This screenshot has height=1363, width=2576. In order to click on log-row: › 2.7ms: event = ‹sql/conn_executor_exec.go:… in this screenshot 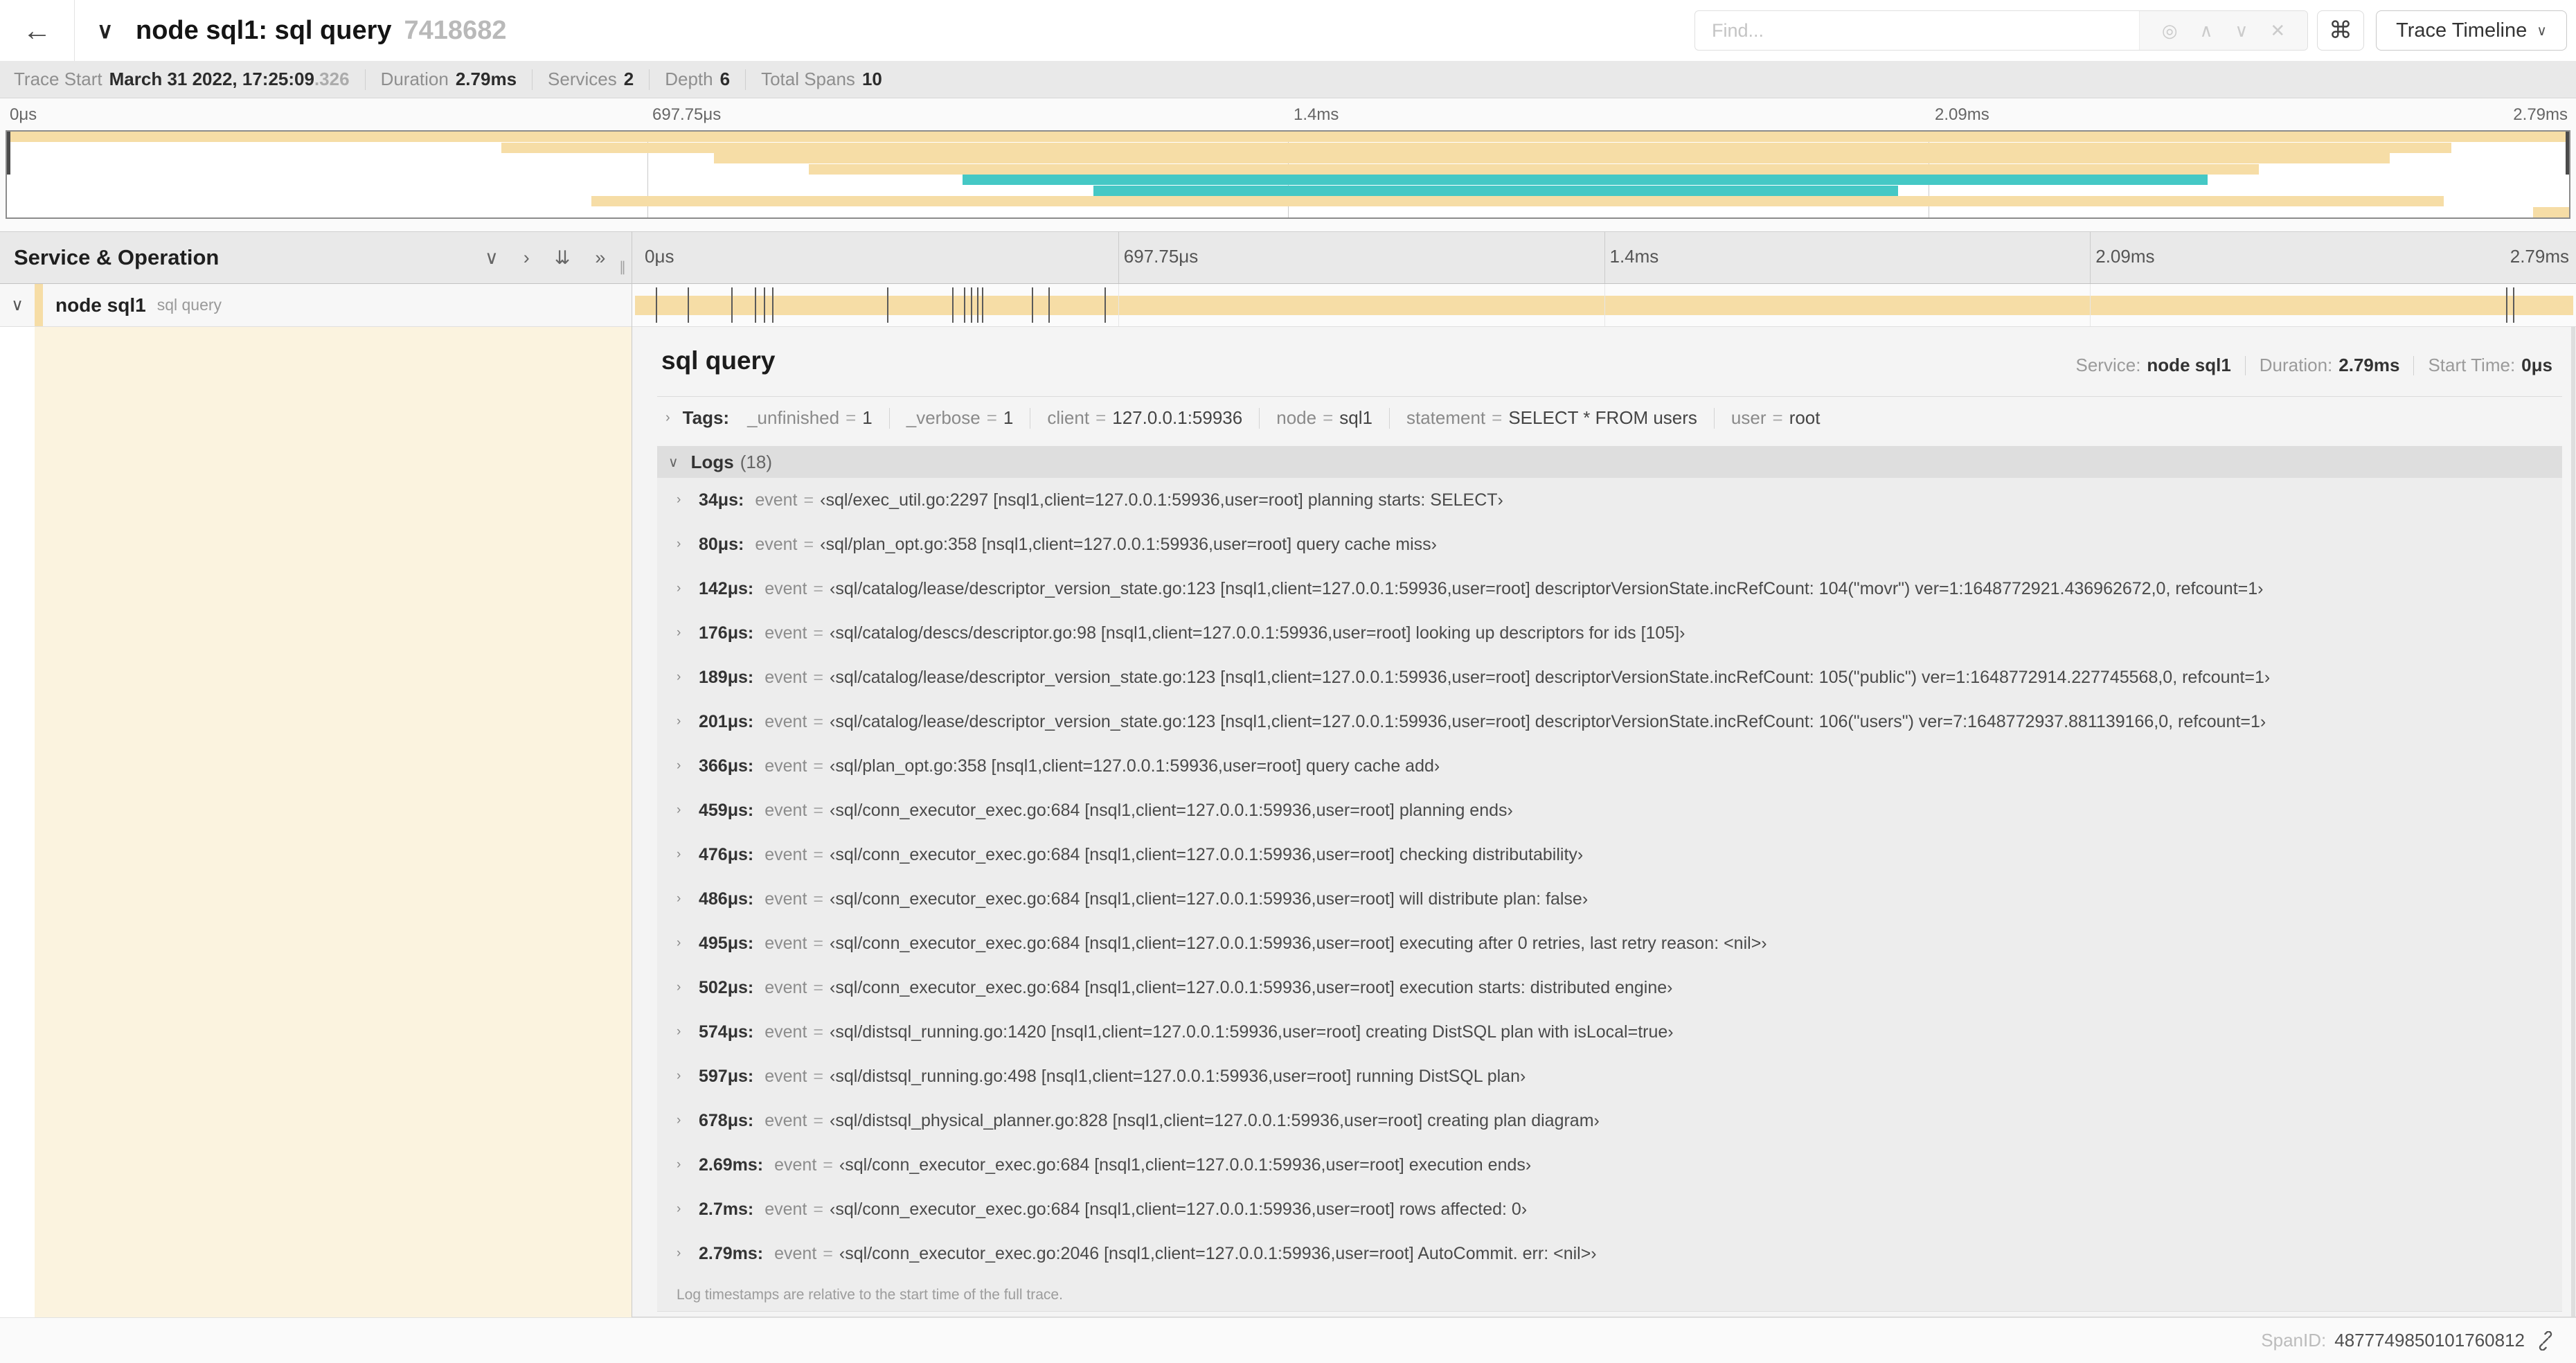, I will do `click(1609, 1209)`.